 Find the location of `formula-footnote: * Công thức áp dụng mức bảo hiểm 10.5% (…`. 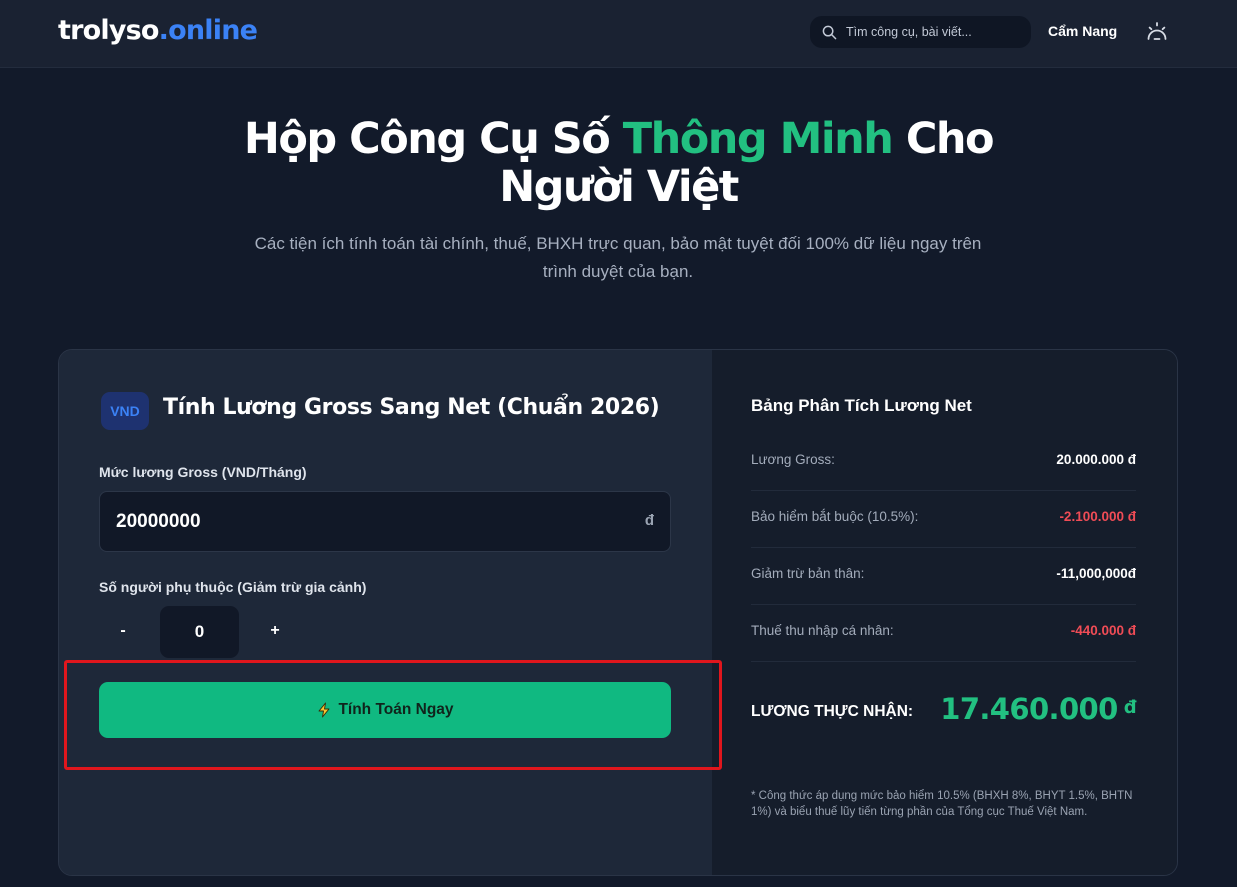

formula-footnote: * Công thức áp dụng mức bảo hiểm 10.5% (… is located at coordinates (942, 804).